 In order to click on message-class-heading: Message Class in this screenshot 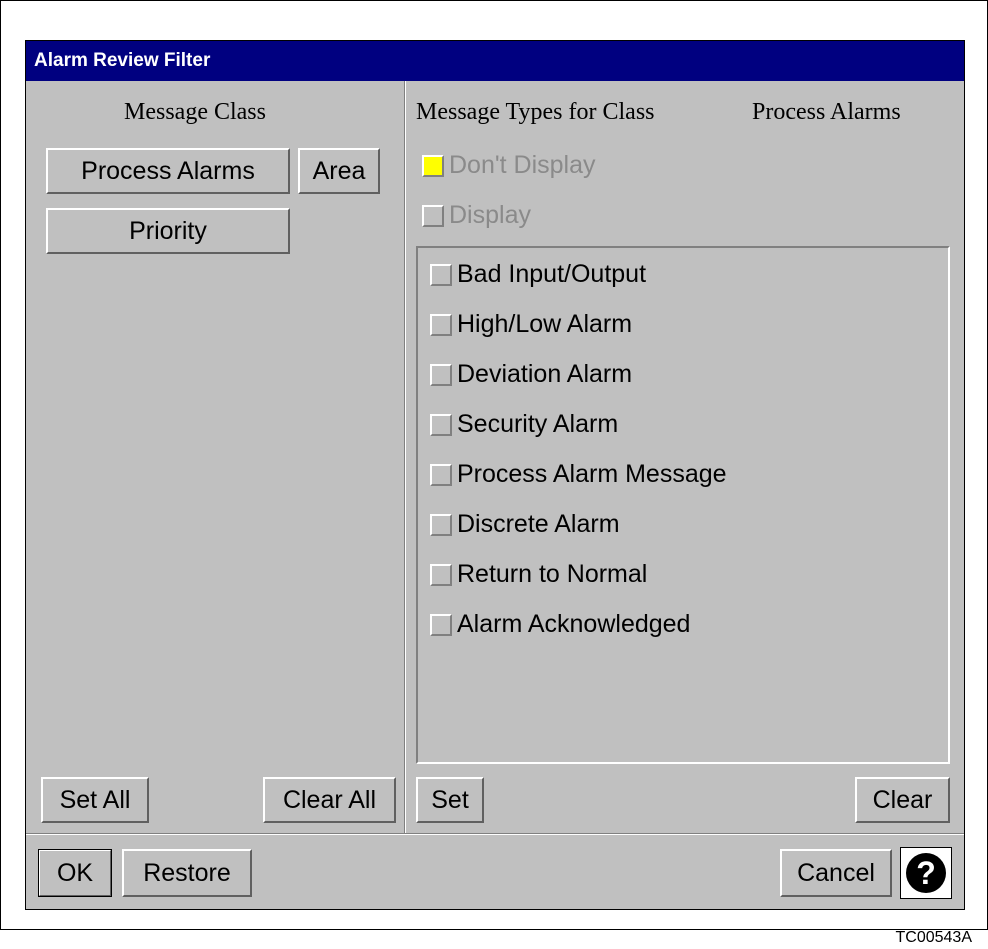, I will do `click(195, 112)`.